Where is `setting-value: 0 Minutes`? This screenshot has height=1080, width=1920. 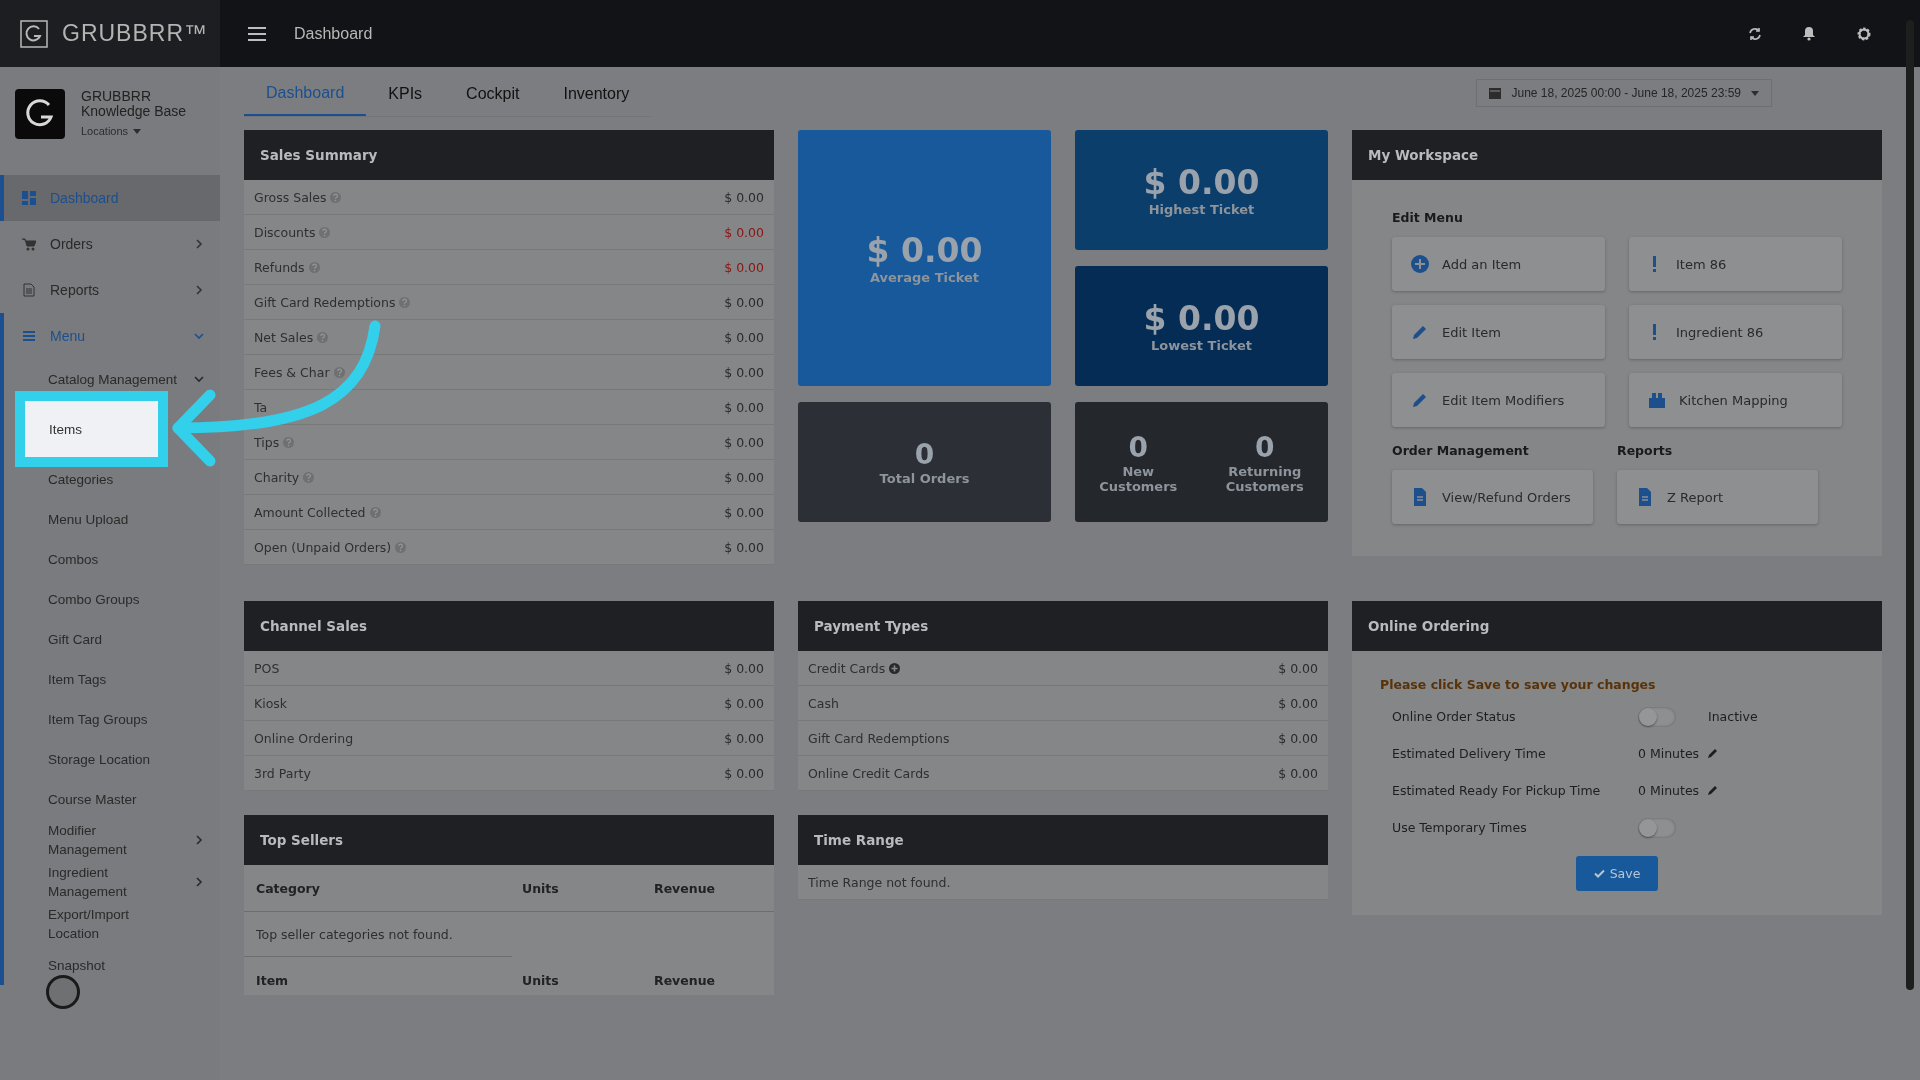 setting-value: 0 Minutes is located at coordinates (1669, 753).